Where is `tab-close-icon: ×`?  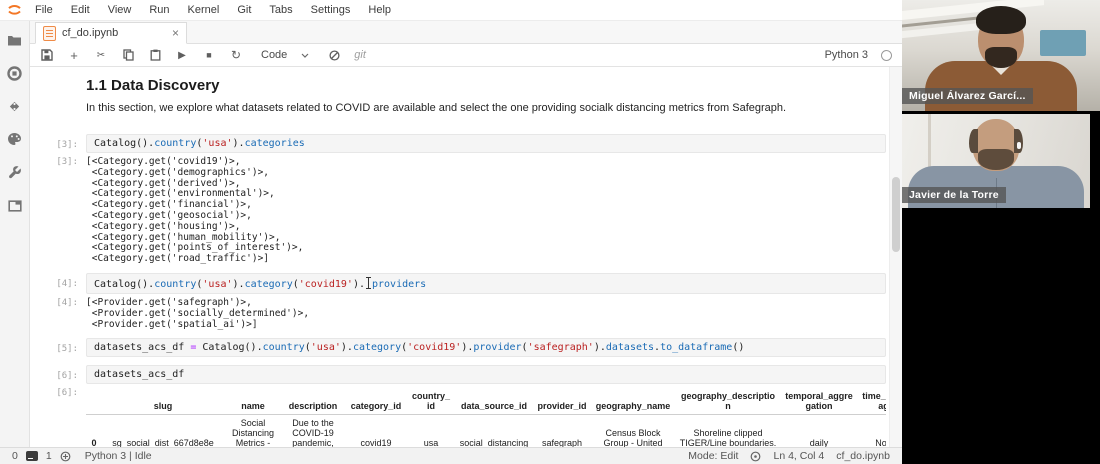
tab-close-icon: × is located at coordinates (175, 33).